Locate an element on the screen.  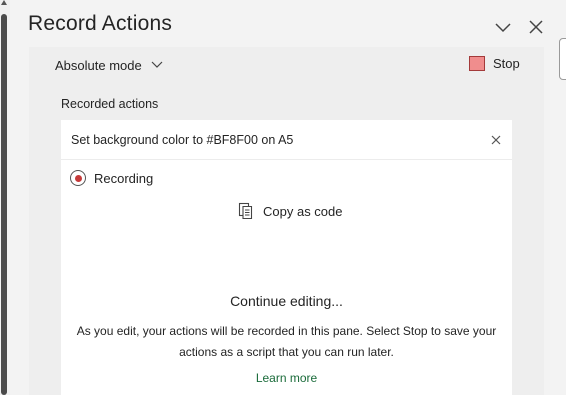
scrollbar-thumb is located at coordinates (4, 204).